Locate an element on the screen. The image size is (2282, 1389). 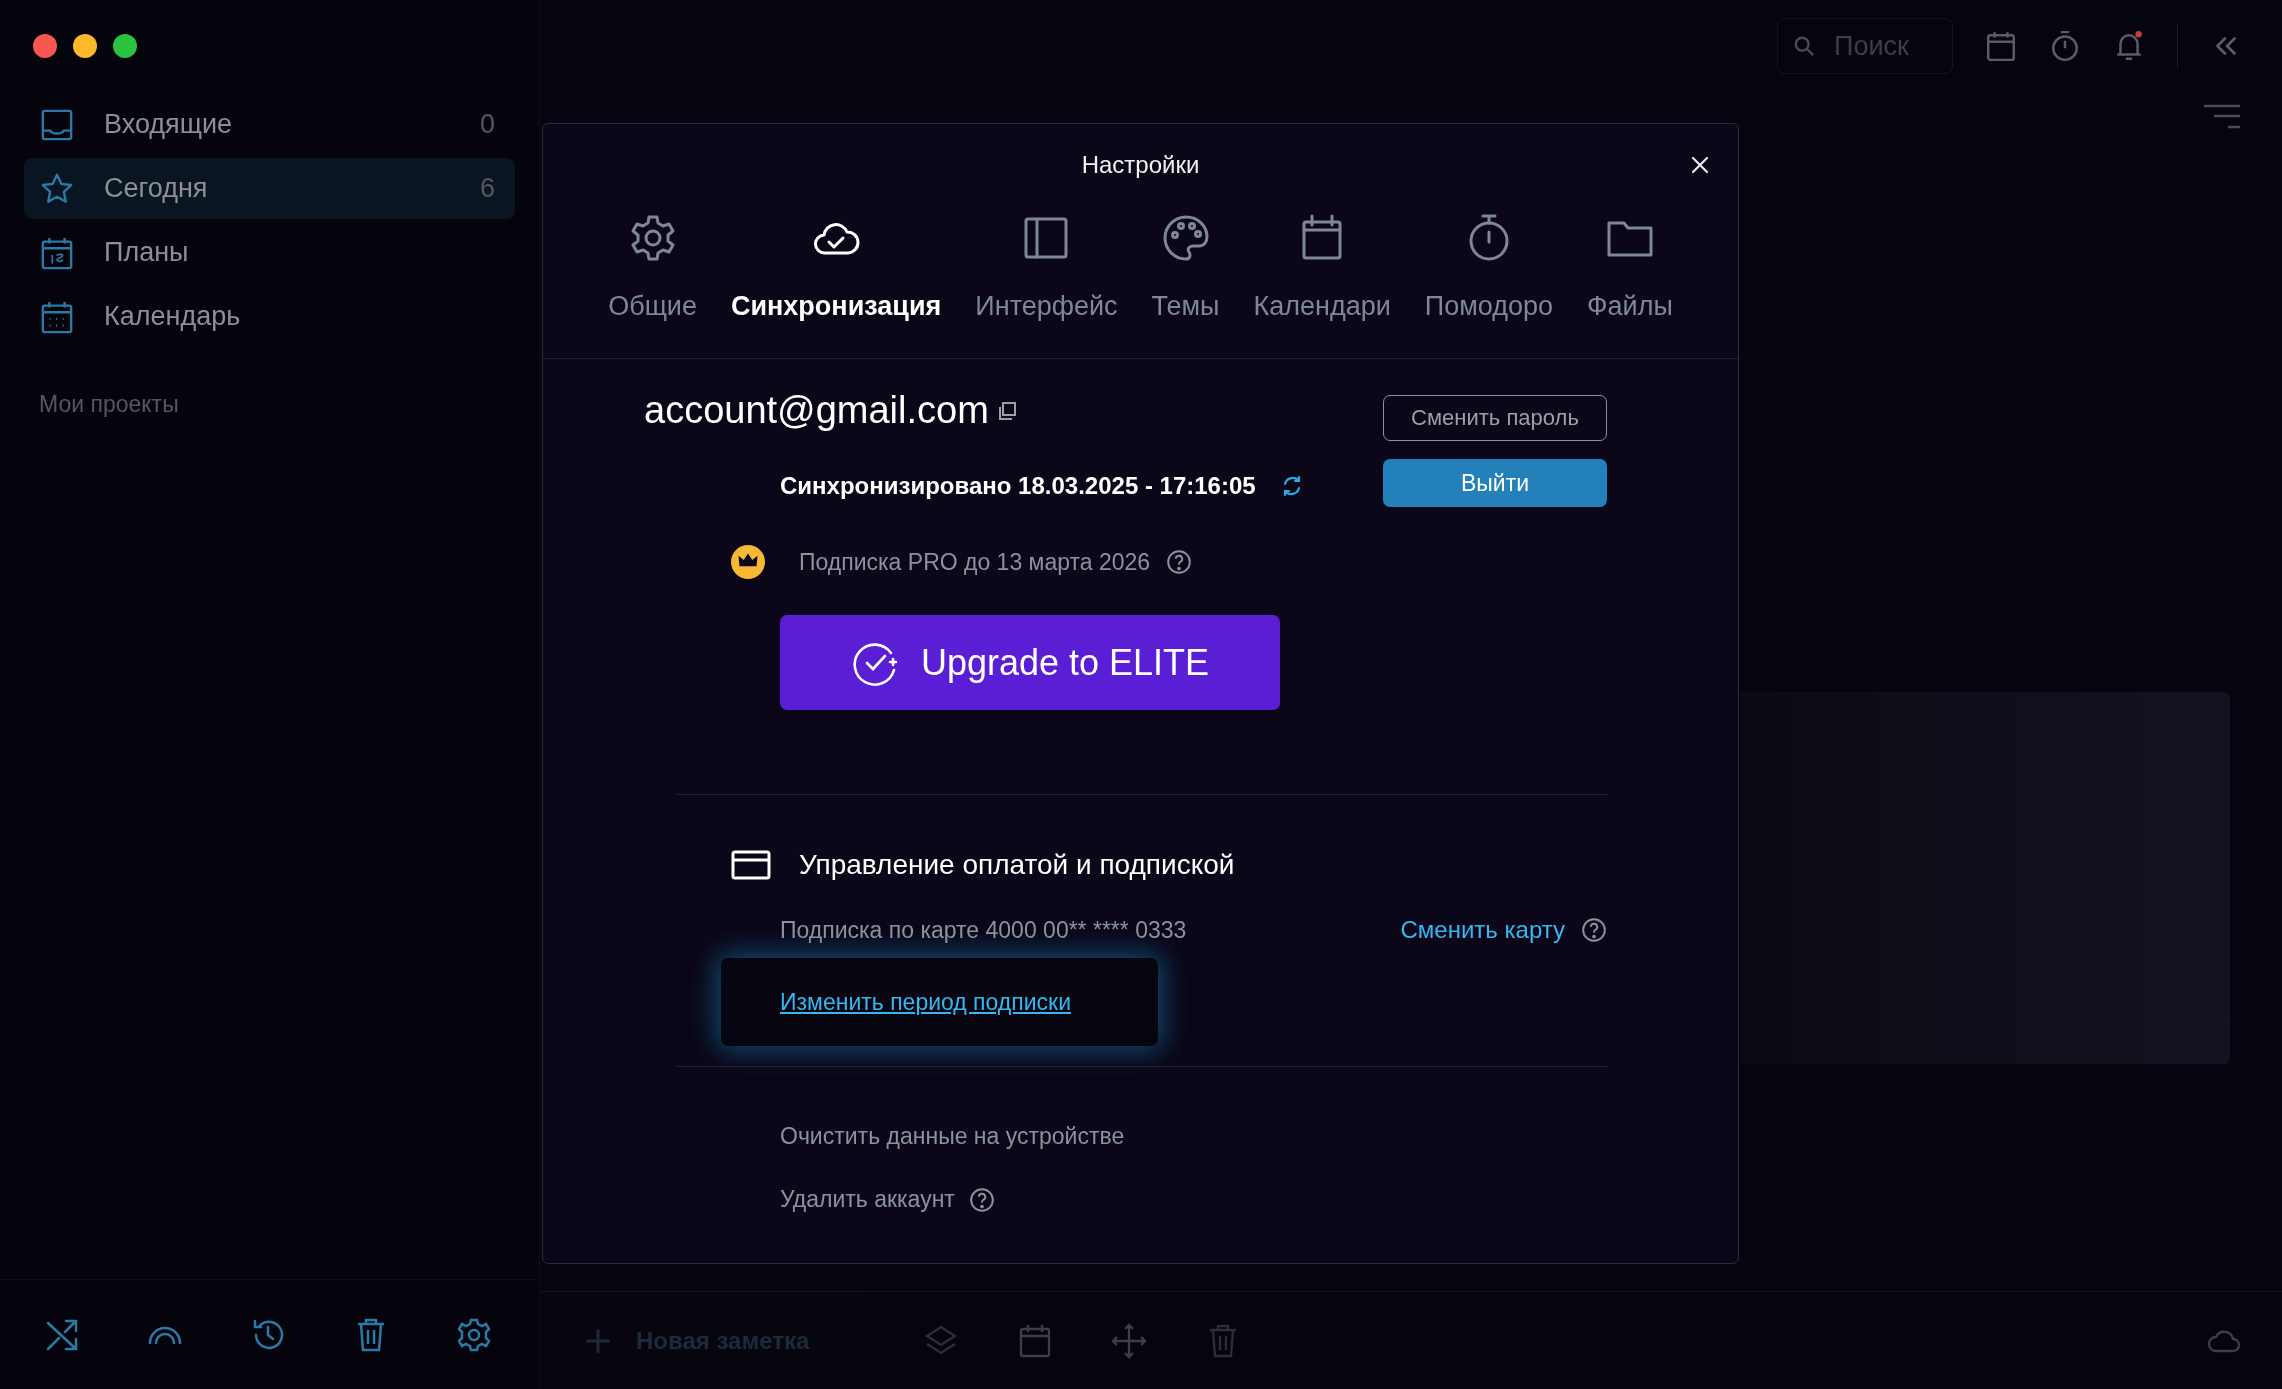
settings-tab: Общие is located at coordinates (652, 267).